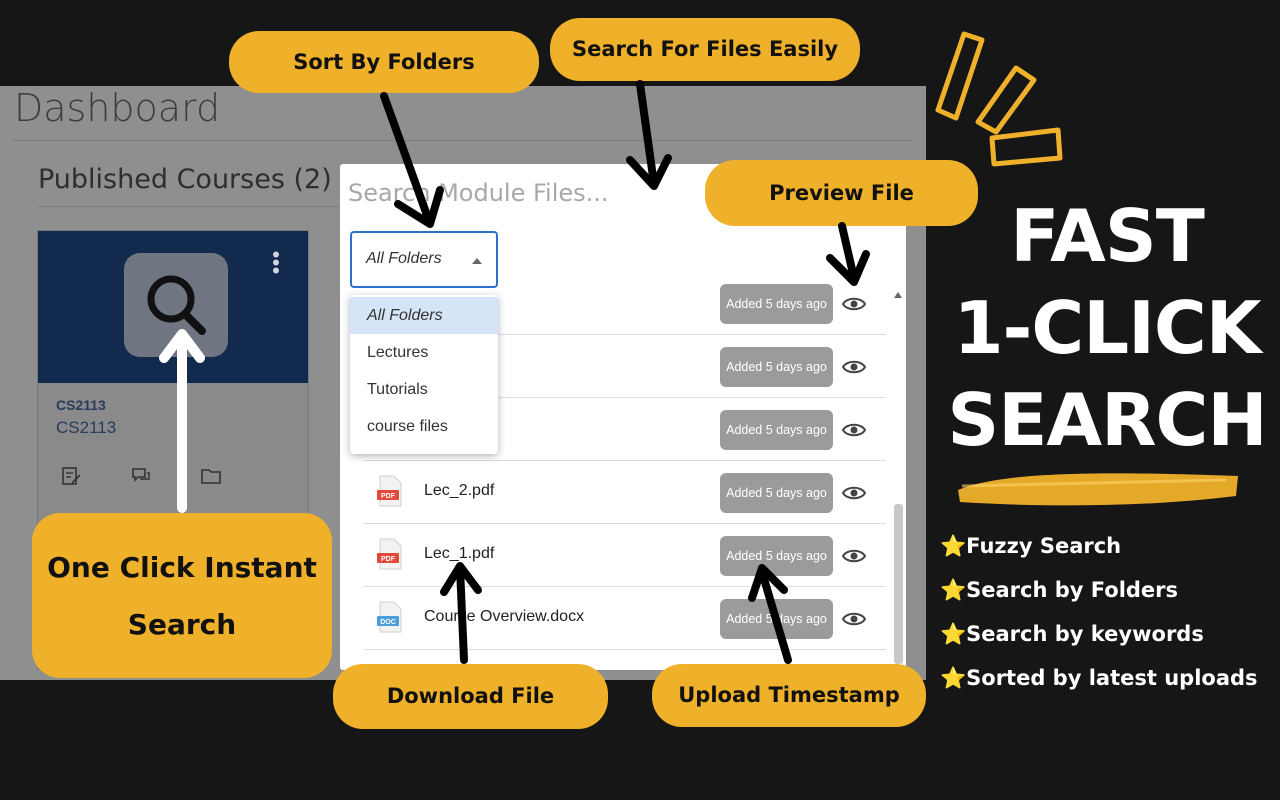 Image resolution: width=1280 pixels, height=800 pixels. What do you see at coordinates (86, 428) in the screenshot?
I see `course-name: CS2113` at bounding box center [86, 428].